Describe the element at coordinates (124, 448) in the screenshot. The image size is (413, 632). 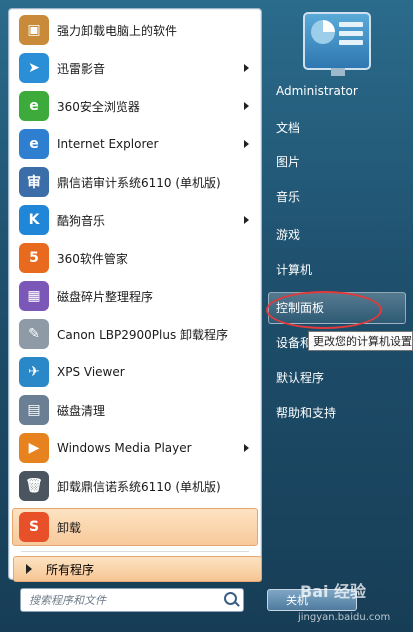
I see `program-label: Windows Media Player` at that location.